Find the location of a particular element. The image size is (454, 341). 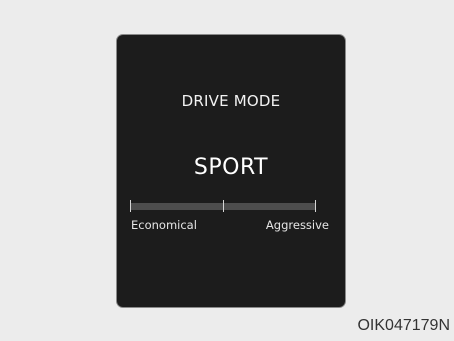

gauge-tick-right is located at coordinates (315, 206).